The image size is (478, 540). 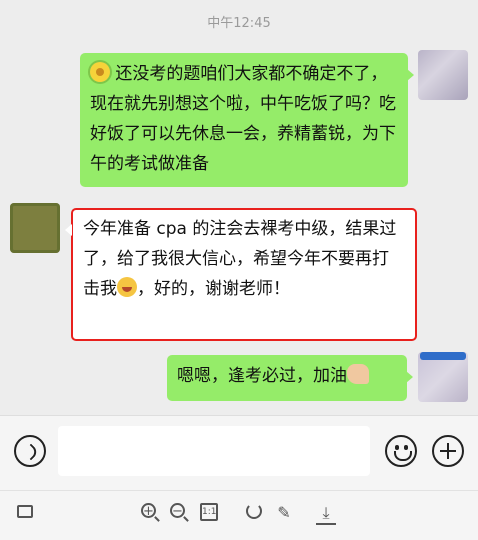 I want to click on contact-avatar, so click(x=35, y=228).